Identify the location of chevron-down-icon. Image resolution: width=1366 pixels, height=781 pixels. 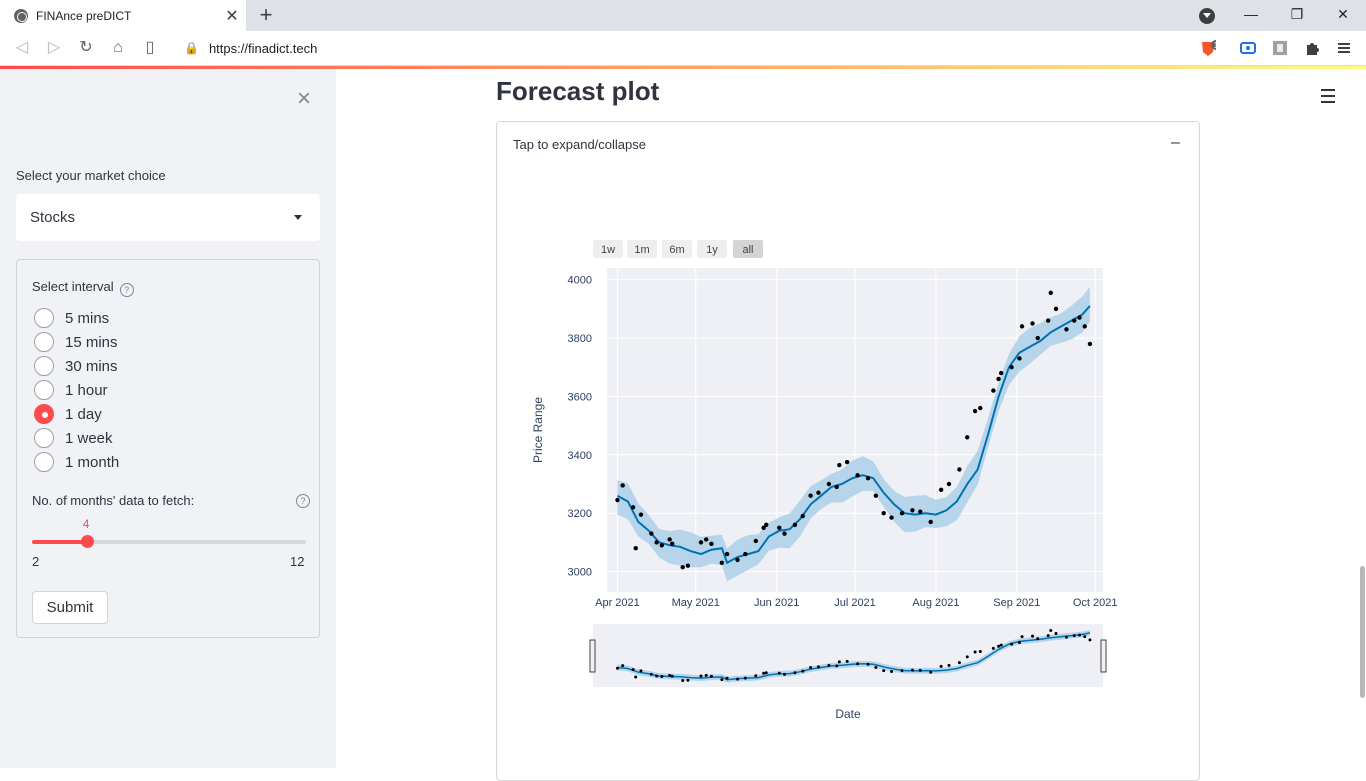
(298, 217).